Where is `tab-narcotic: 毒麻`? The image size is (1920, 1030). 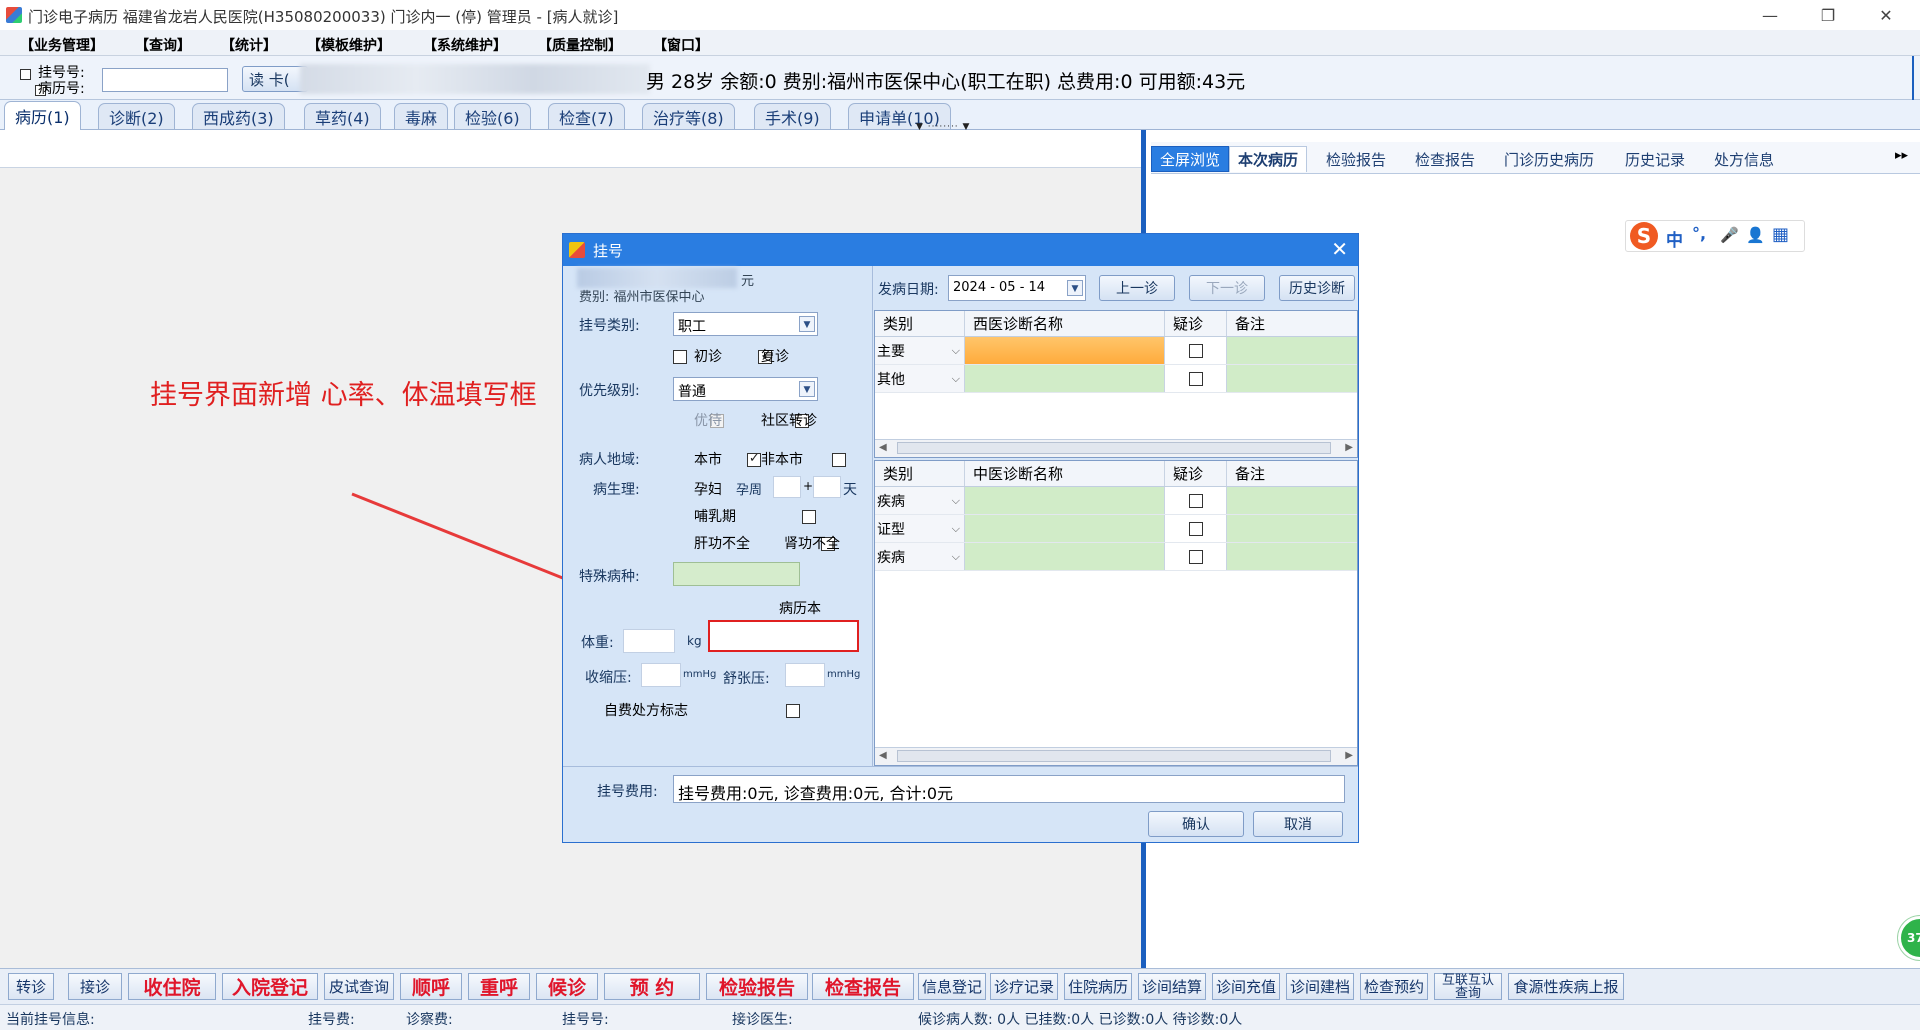
tab-narcotic: 毒麻 is located at coordinates (421, 116).